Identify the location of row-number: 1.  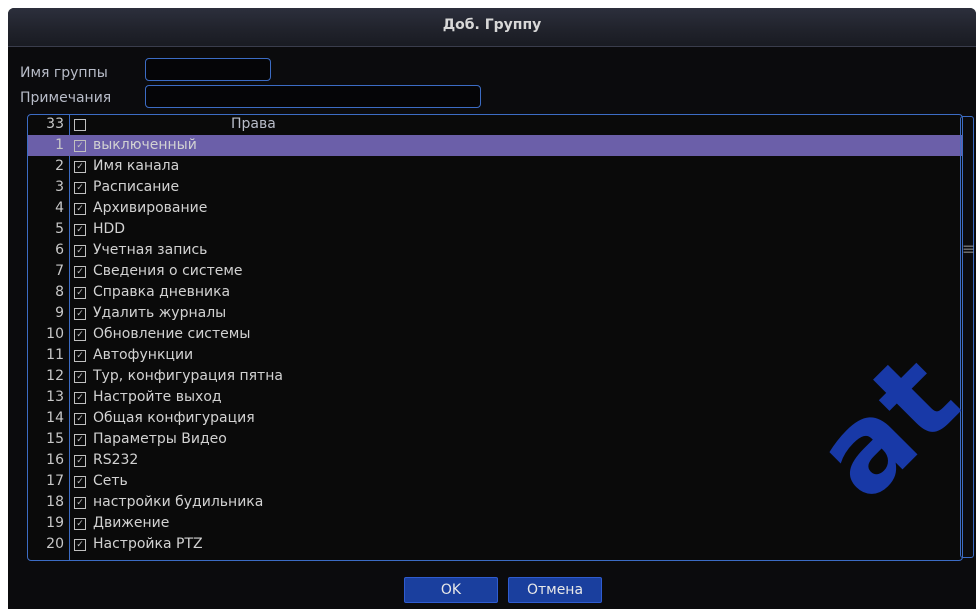
(59, 145).